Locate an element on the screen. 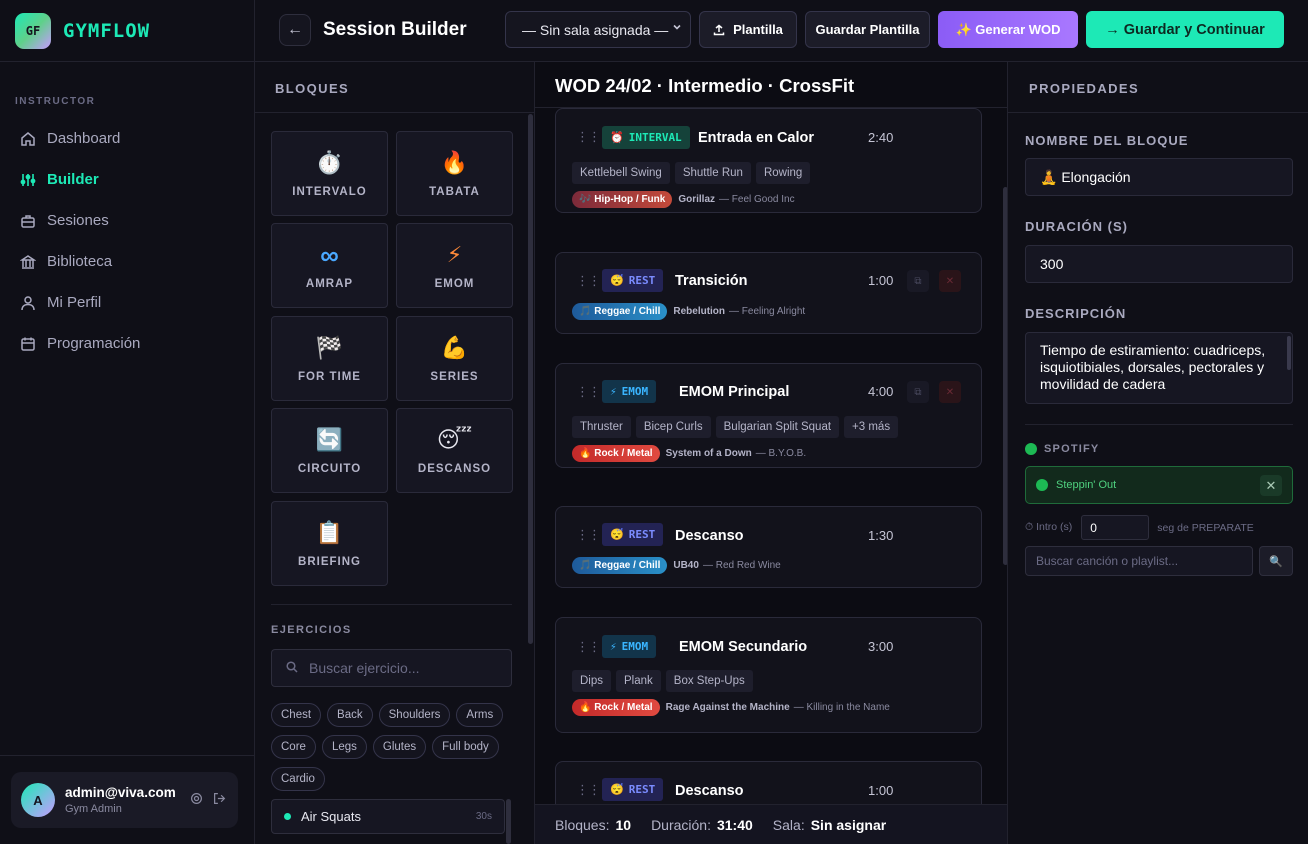 The image size is (1308, 844). block-name: Transición is located at coordinates (711, 281).